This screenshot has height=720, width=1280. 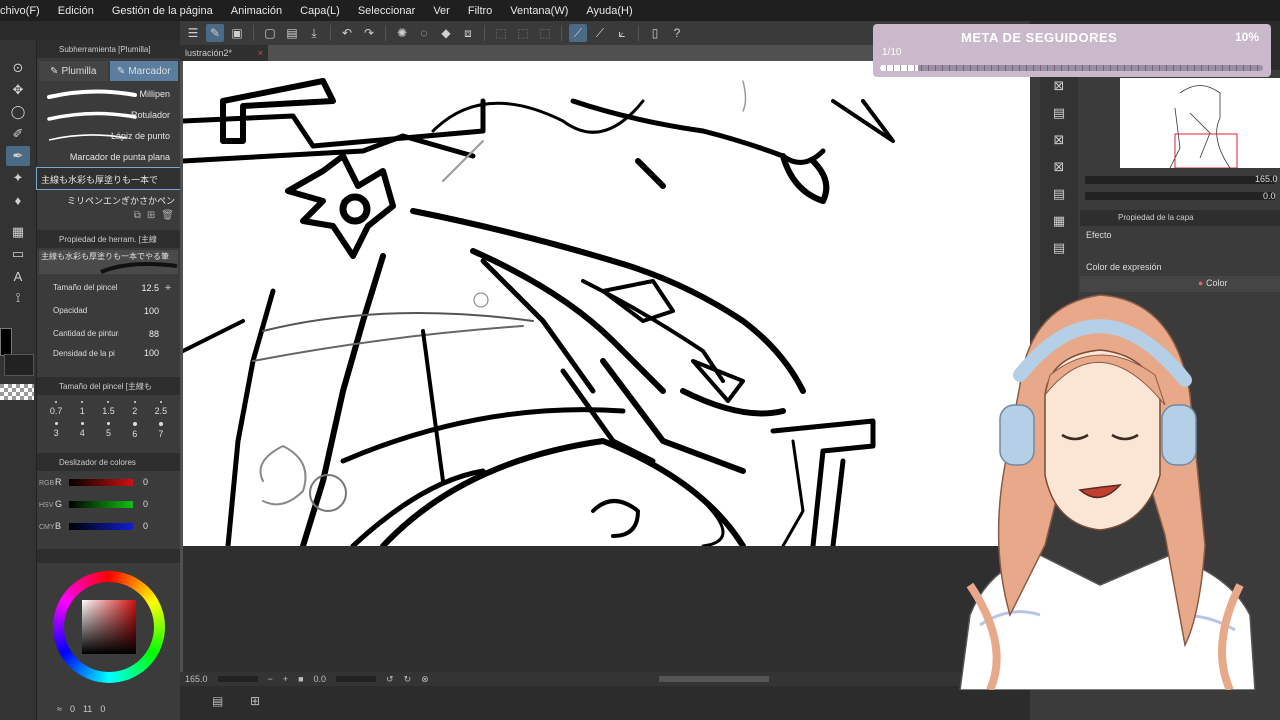 I want to click on crop-icon: ⧈, so click(x=468, y=33).